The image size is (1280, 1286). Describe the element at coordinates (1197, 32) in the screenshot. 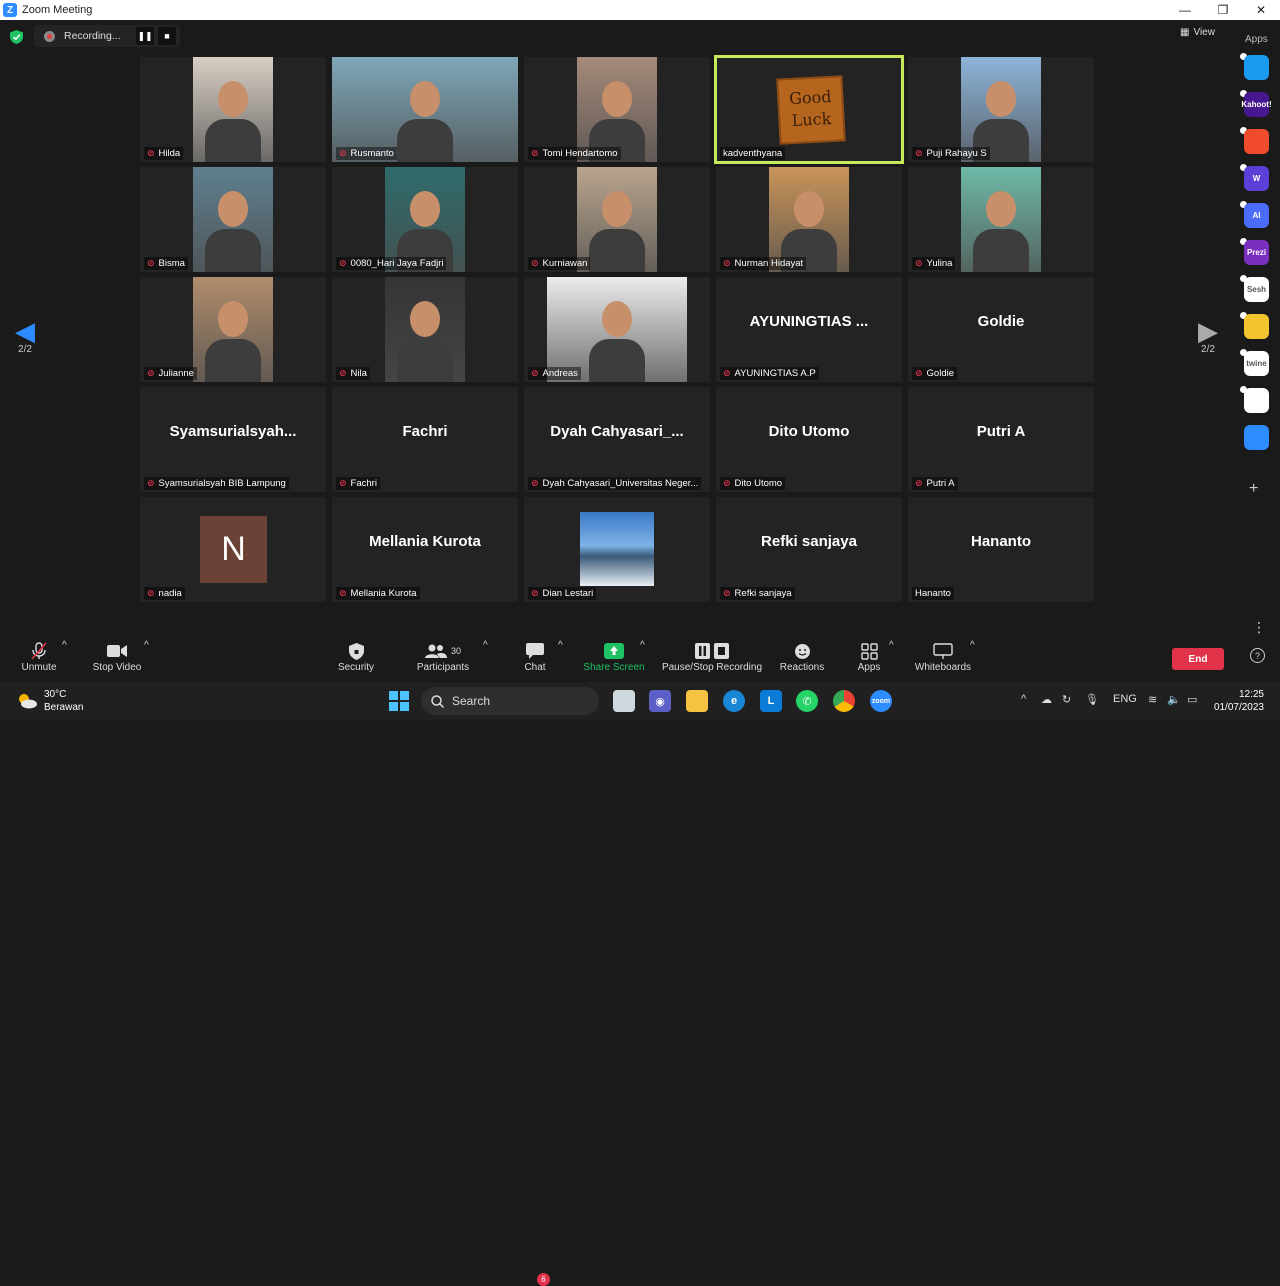

I see `view-button: ▦ View` at that location.